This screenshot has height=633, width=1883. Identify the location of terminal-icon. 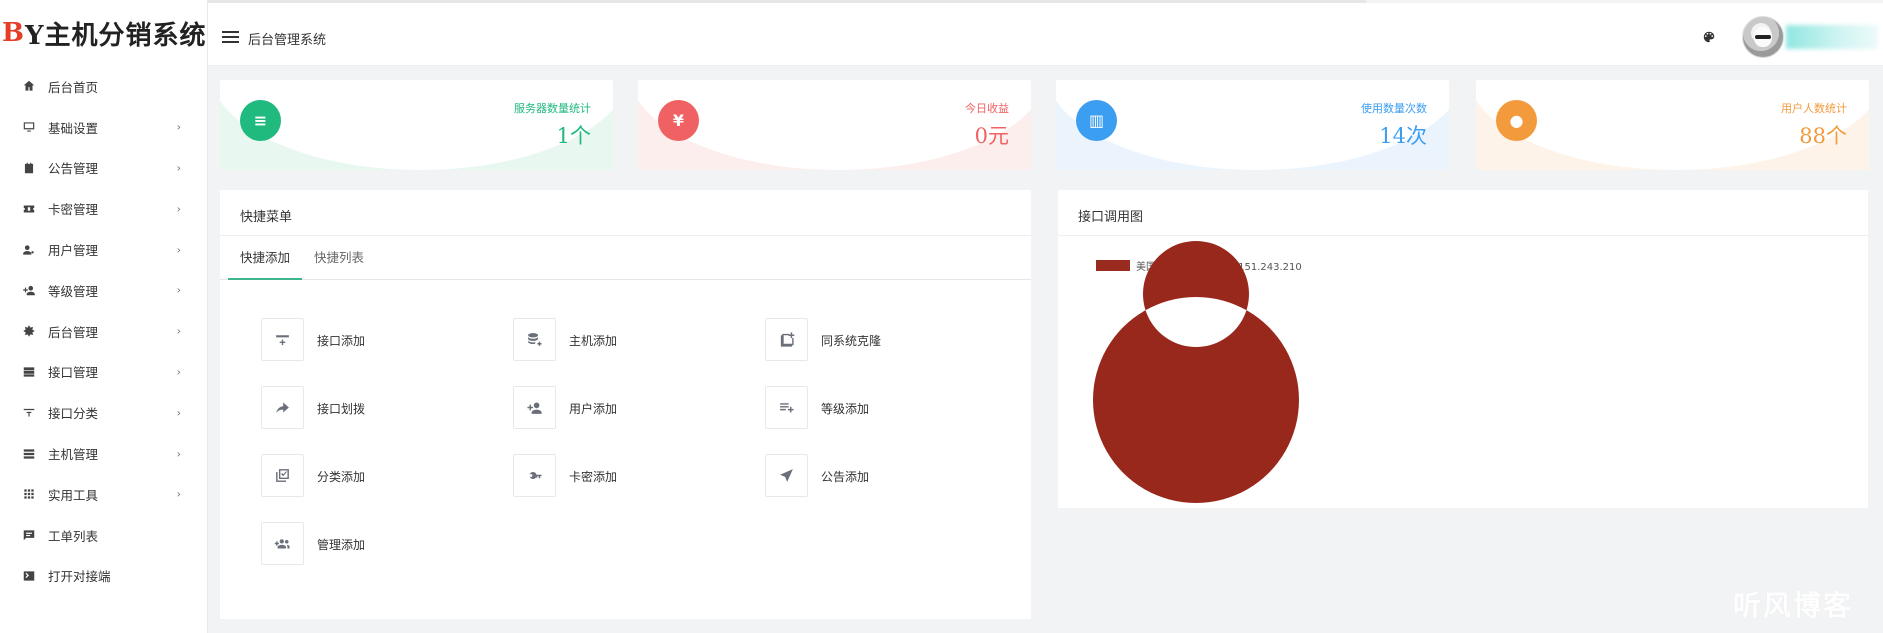
(29, 576).